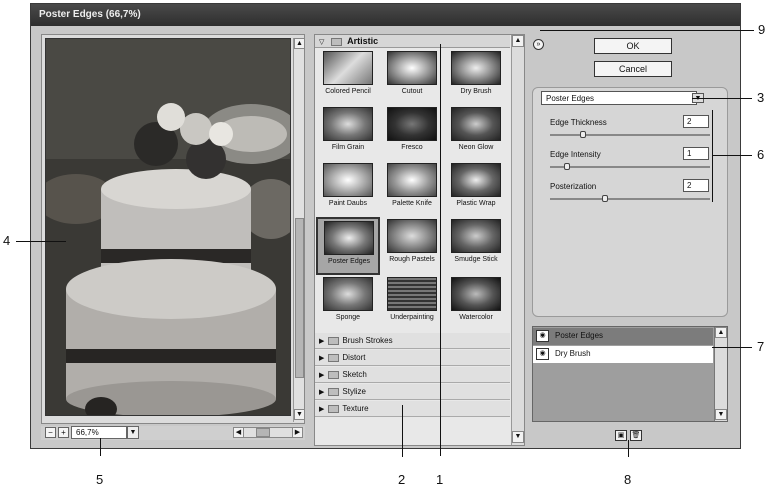 This screenshot has width=773, height=492. Describe the element at coordinates (412, 189) in the screenshot. I see `filter-palette-knife: Palette Knife` at that location.